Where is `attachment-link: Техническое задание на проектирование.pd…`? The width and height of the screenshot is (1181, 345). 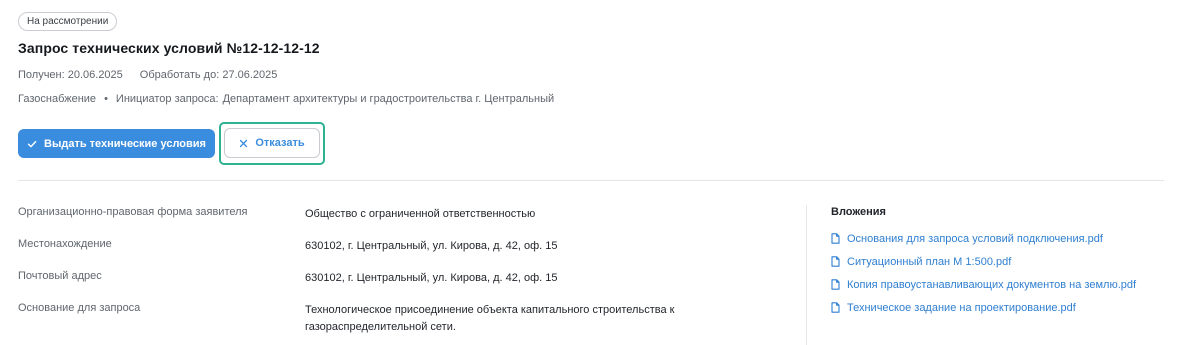
attachment-link: Техническое задание на проектирование.pd… is located at coordinates (983, 307).